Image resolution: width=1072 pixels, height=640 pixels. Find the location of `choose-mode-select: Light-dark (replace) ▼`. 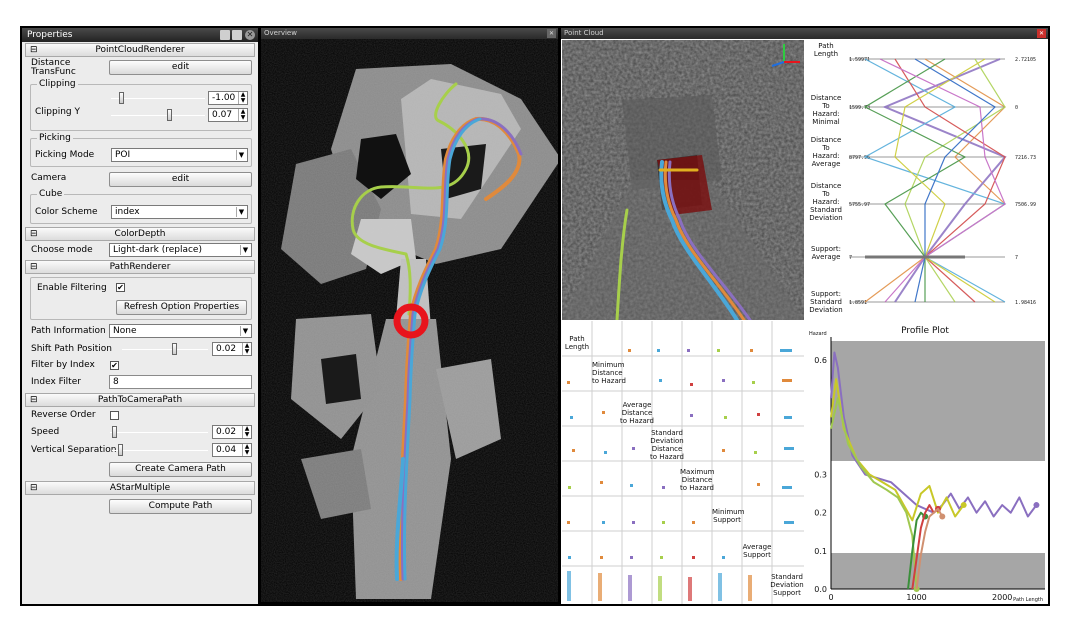

choose-mode-select: Light-dark (replace) ▼ is located at coordinates (180, 250).